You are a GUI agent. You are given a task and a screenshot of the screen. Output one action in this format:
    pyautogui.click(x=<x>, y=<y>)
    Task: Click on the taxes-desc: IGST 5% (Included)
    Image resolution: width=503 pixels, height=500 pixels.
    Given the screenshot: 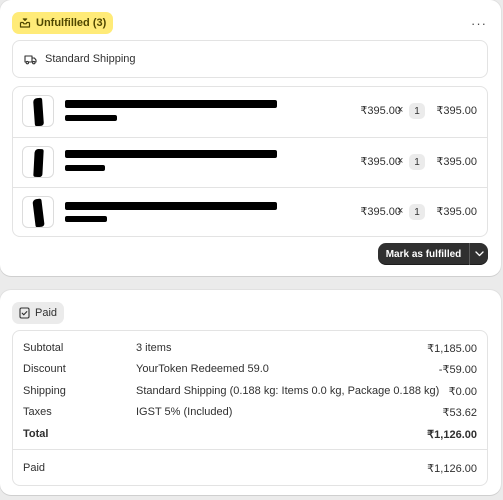 What is the action you would take?
    pyautogui.click(x=184, y=412)
    